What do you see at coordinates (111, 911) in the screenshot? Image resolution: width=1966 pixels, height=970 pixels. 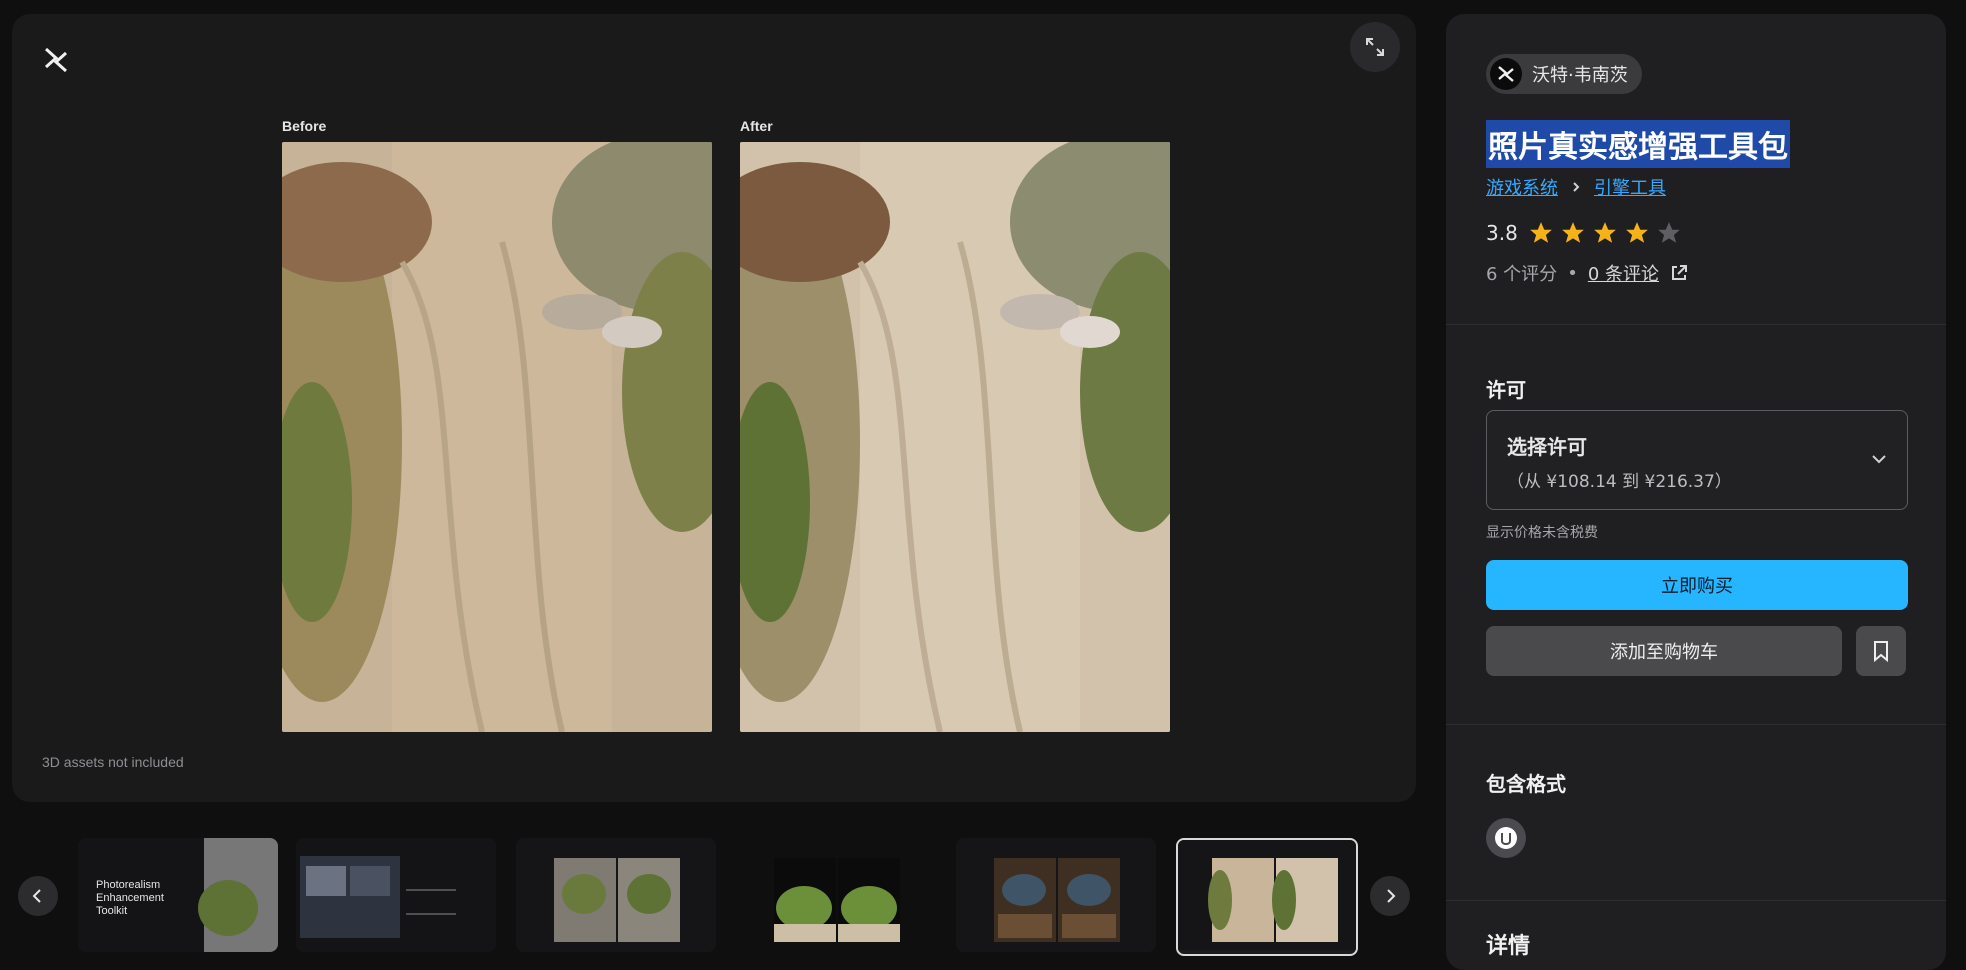 I see `thumbnail-1-caption-line-3: Toolkit` at bounding box center [111, 911].